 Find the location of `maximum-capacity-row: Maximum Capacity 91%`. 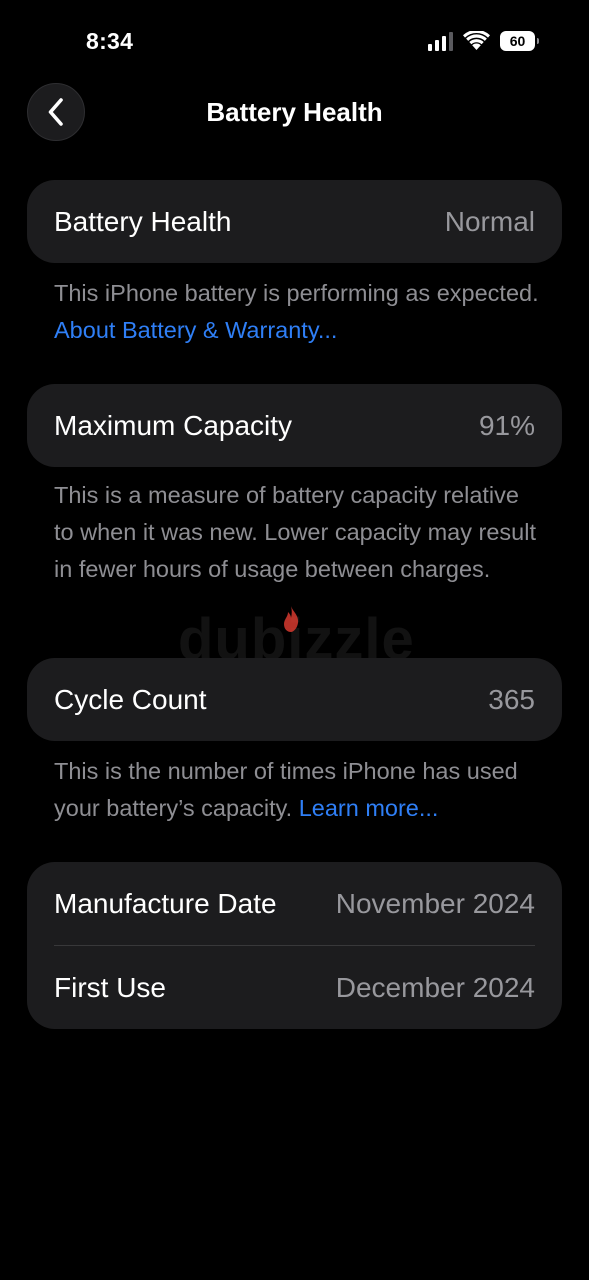

maximum-capacity-row: Maximum Capacity 91% is located at coordinates (294, 425).